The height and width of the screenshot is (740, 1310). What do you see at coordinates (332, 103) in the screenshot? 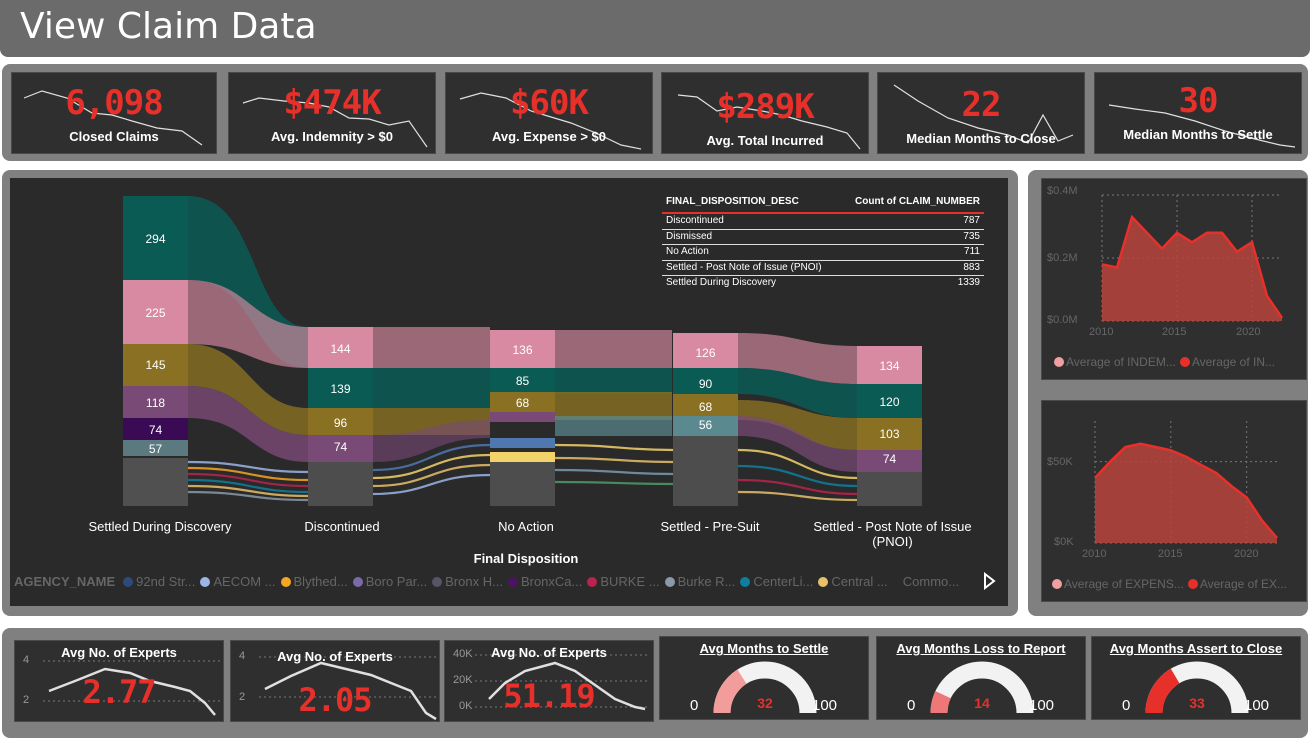
I see `kpi-value: $474K` at bounding box center [332, 103].